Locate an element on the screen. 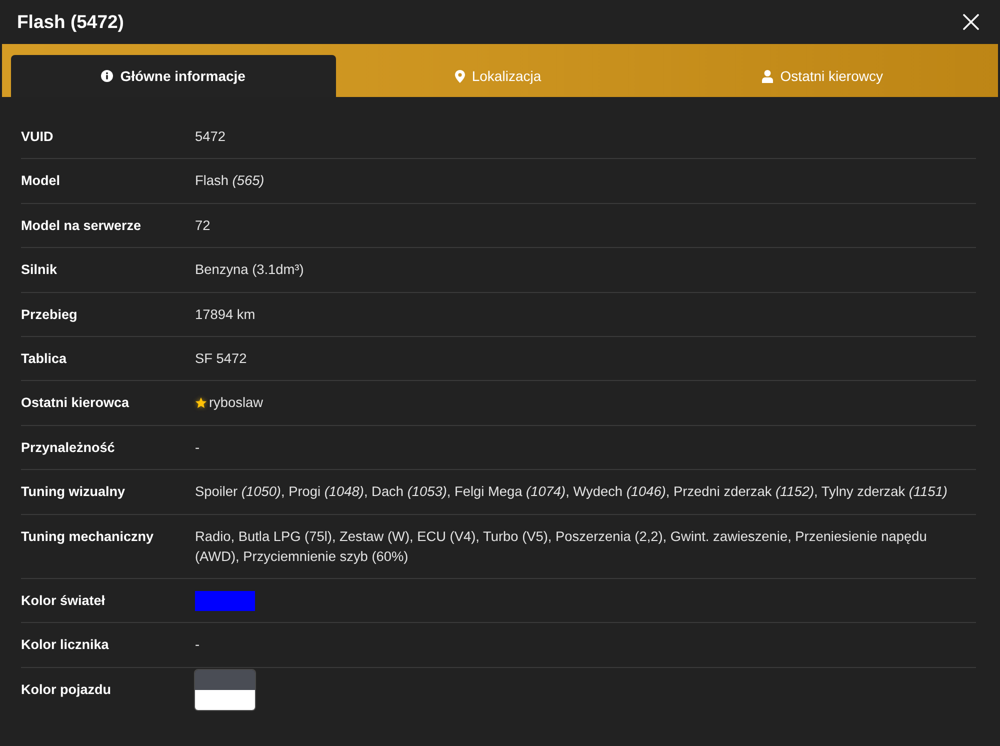 The height and width of the screenshot is (746, 1000). tab: Główne informacje is located at coordinates (173, 76).